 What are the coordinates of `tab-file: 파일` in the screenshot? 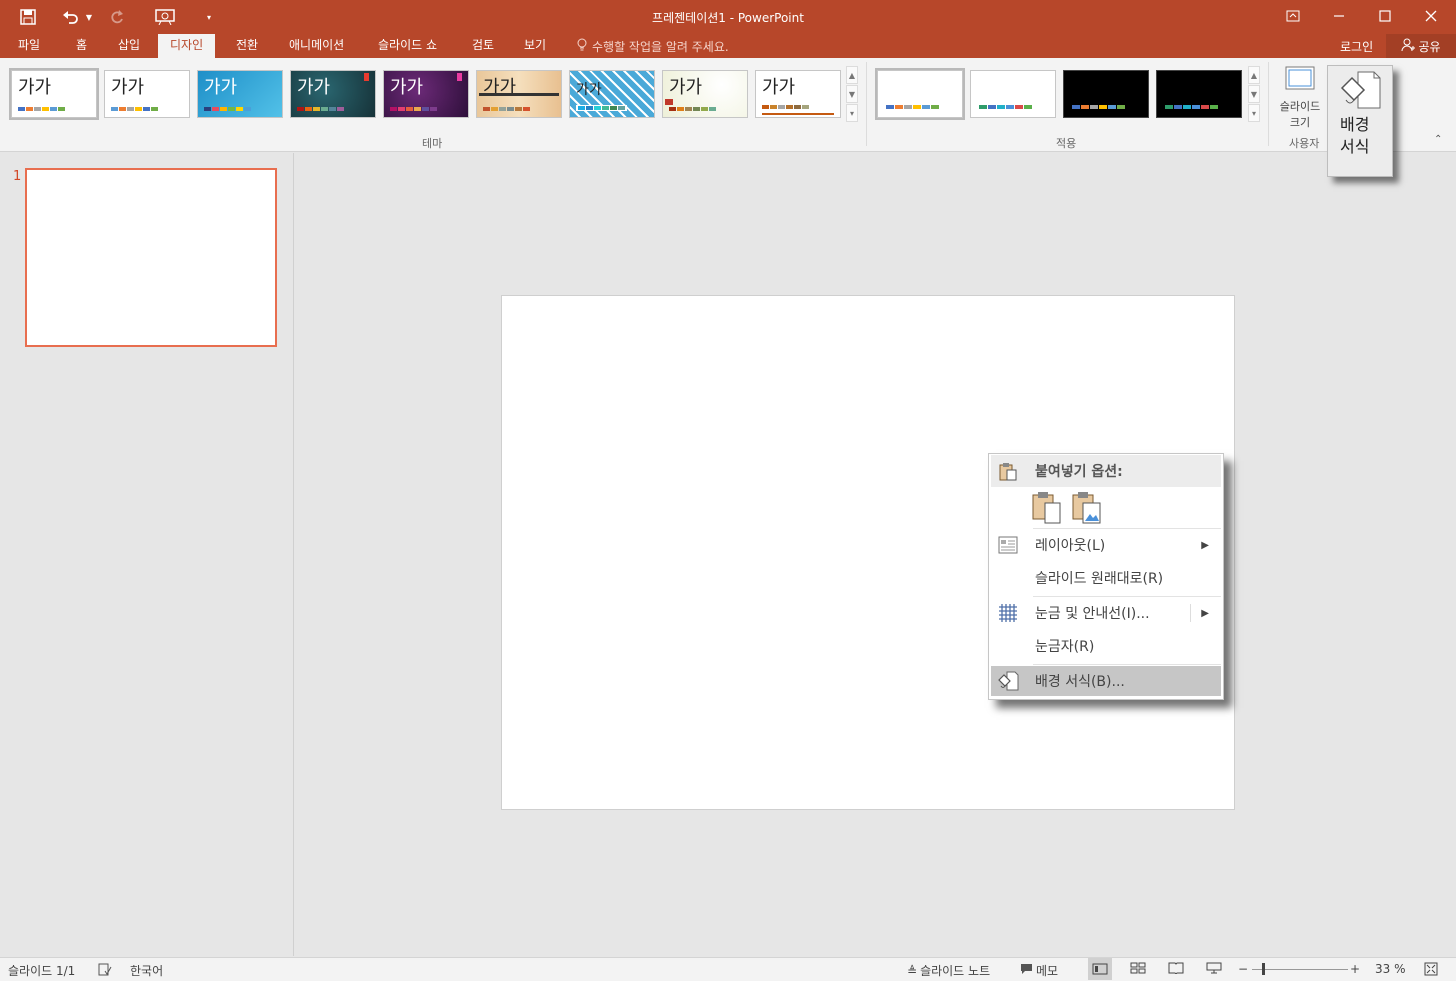 It's located at (29, 46).